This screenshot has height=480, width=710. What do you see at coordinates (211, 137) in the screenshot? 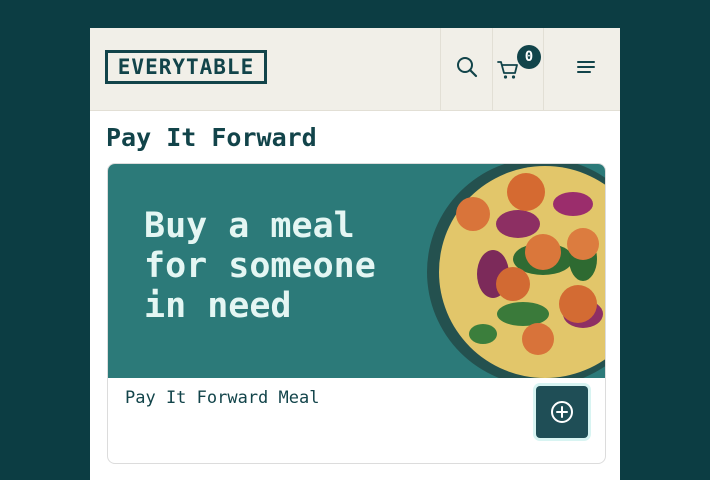
I see `page-title: Pay It Forward` at bounding box center [211, 137].